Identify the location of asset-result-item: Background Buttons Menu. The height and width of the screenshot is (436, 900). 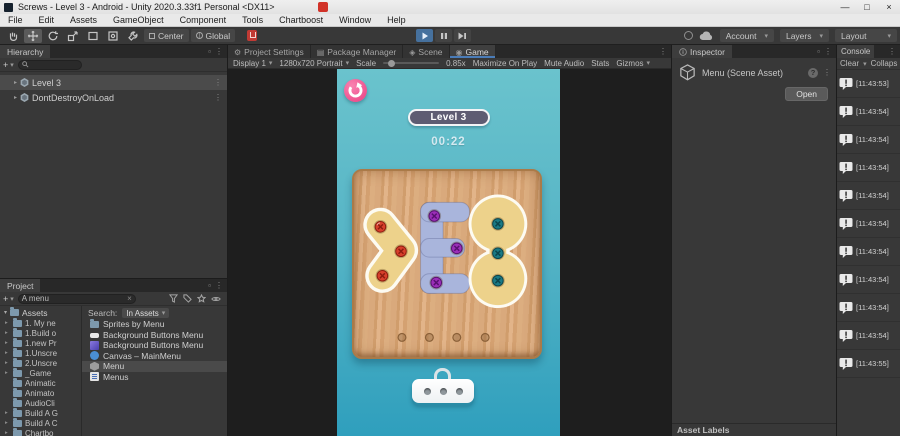
(154, 335).